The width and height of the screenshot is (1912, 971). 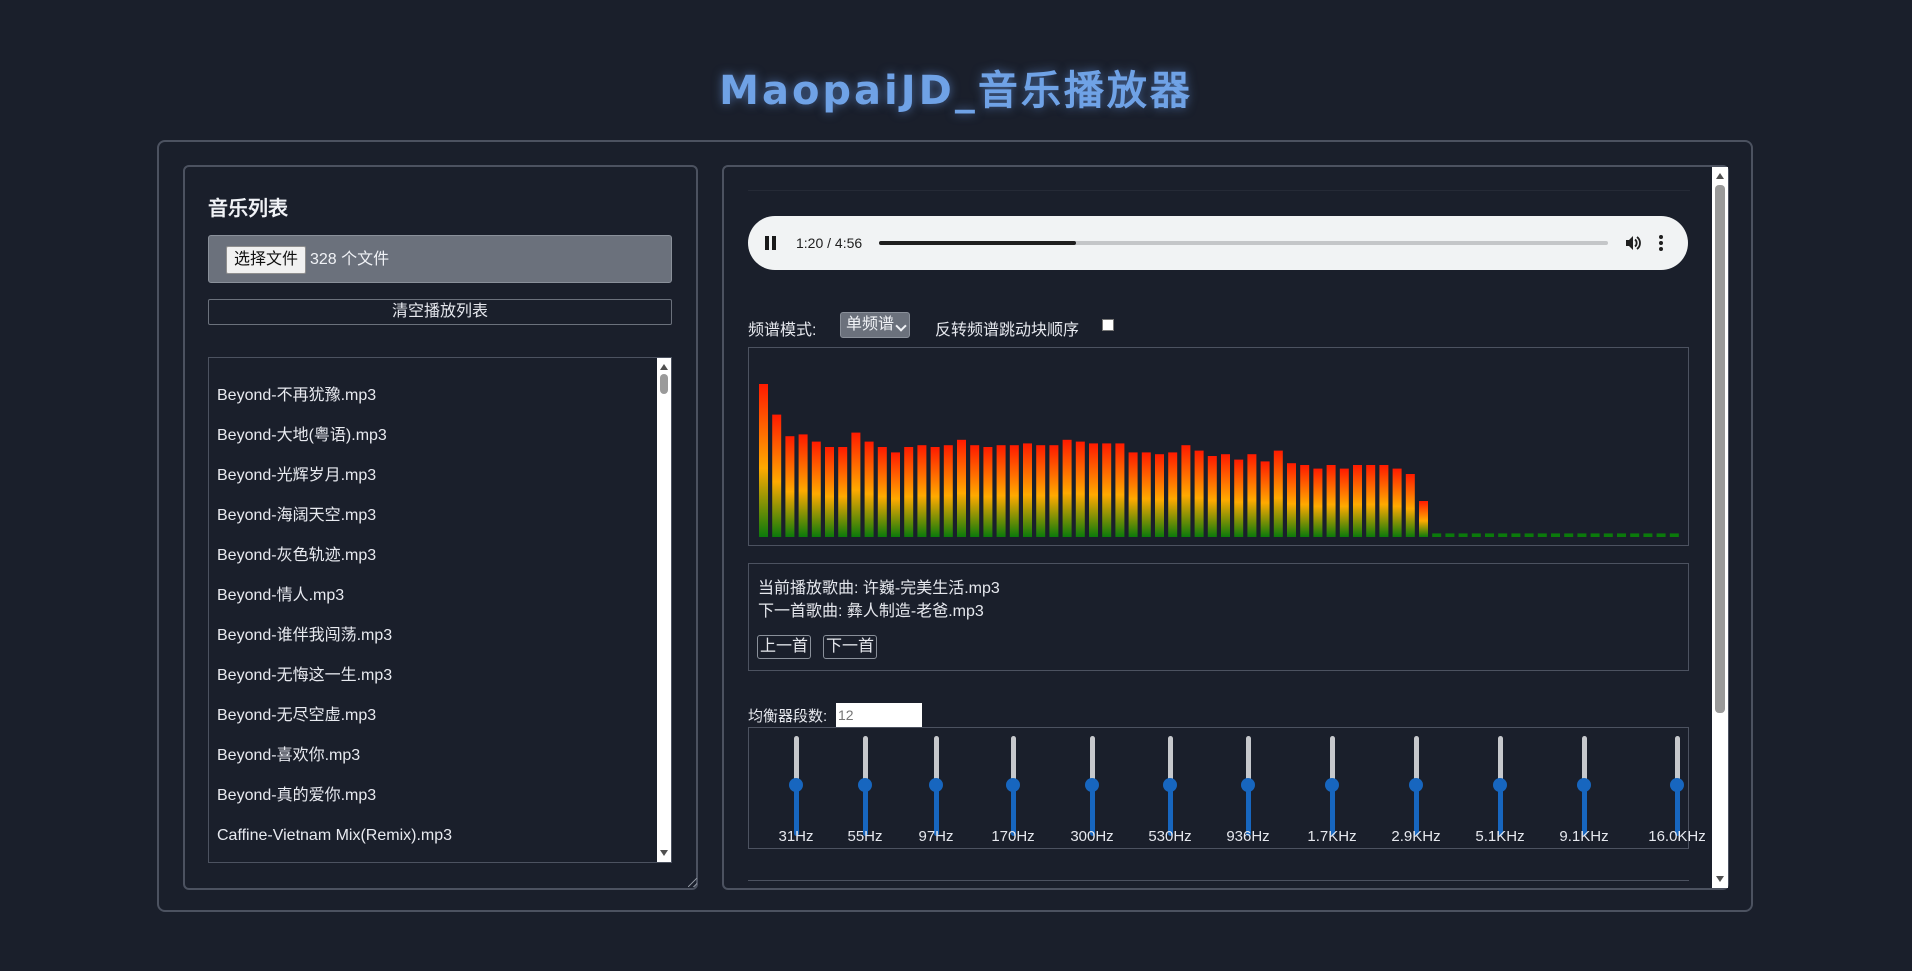 I want to click on playlist-item: Beyond-无悔这一生.mp3, so click(x=432, y=676).